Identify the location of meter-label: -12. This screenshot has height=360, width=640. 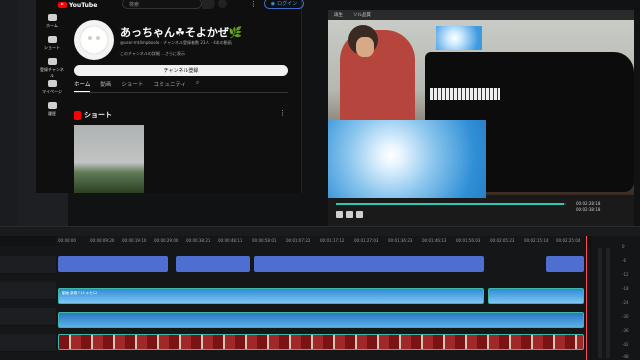
(625, 274).